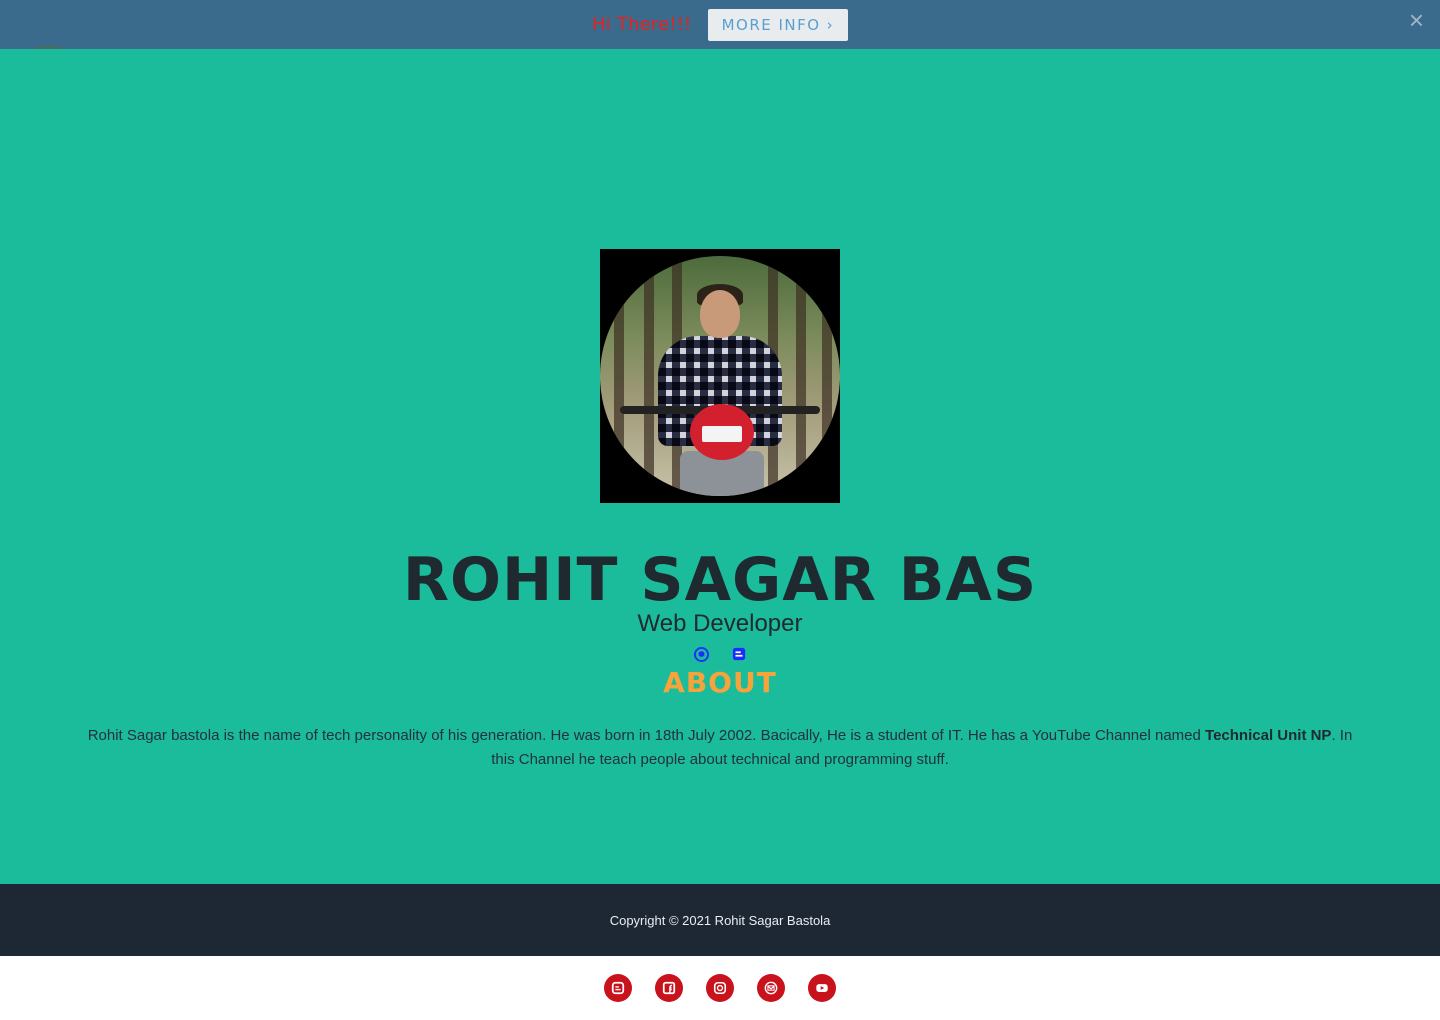  I want to click on more-info-label: MORE INFO, so click(771, 24).